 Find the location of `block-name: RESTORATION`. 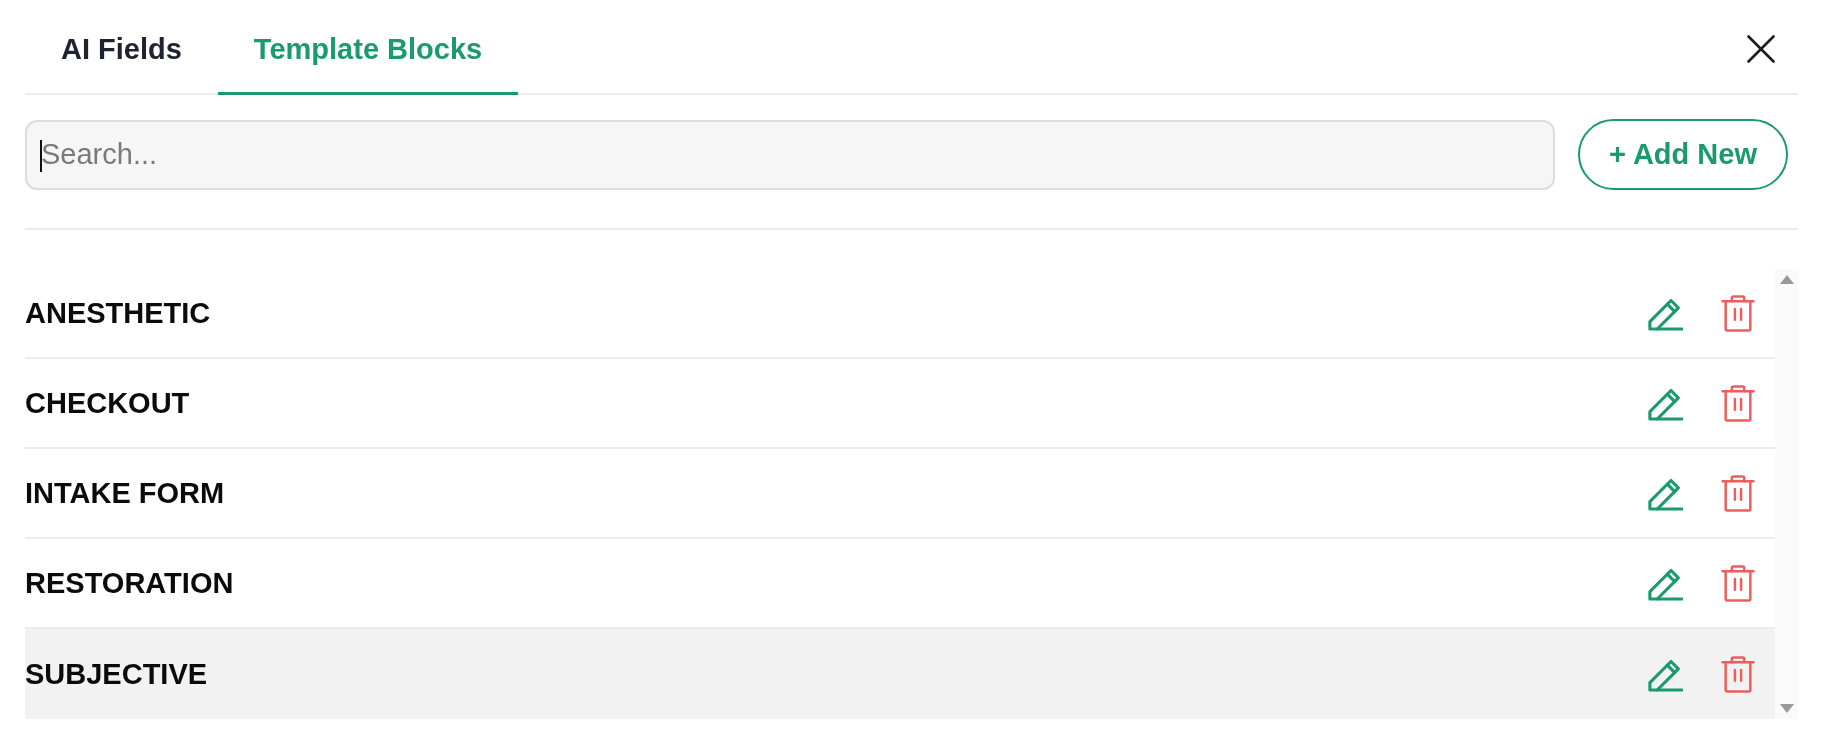

block-name: RESTORATION is located at coordinates (130, 583).